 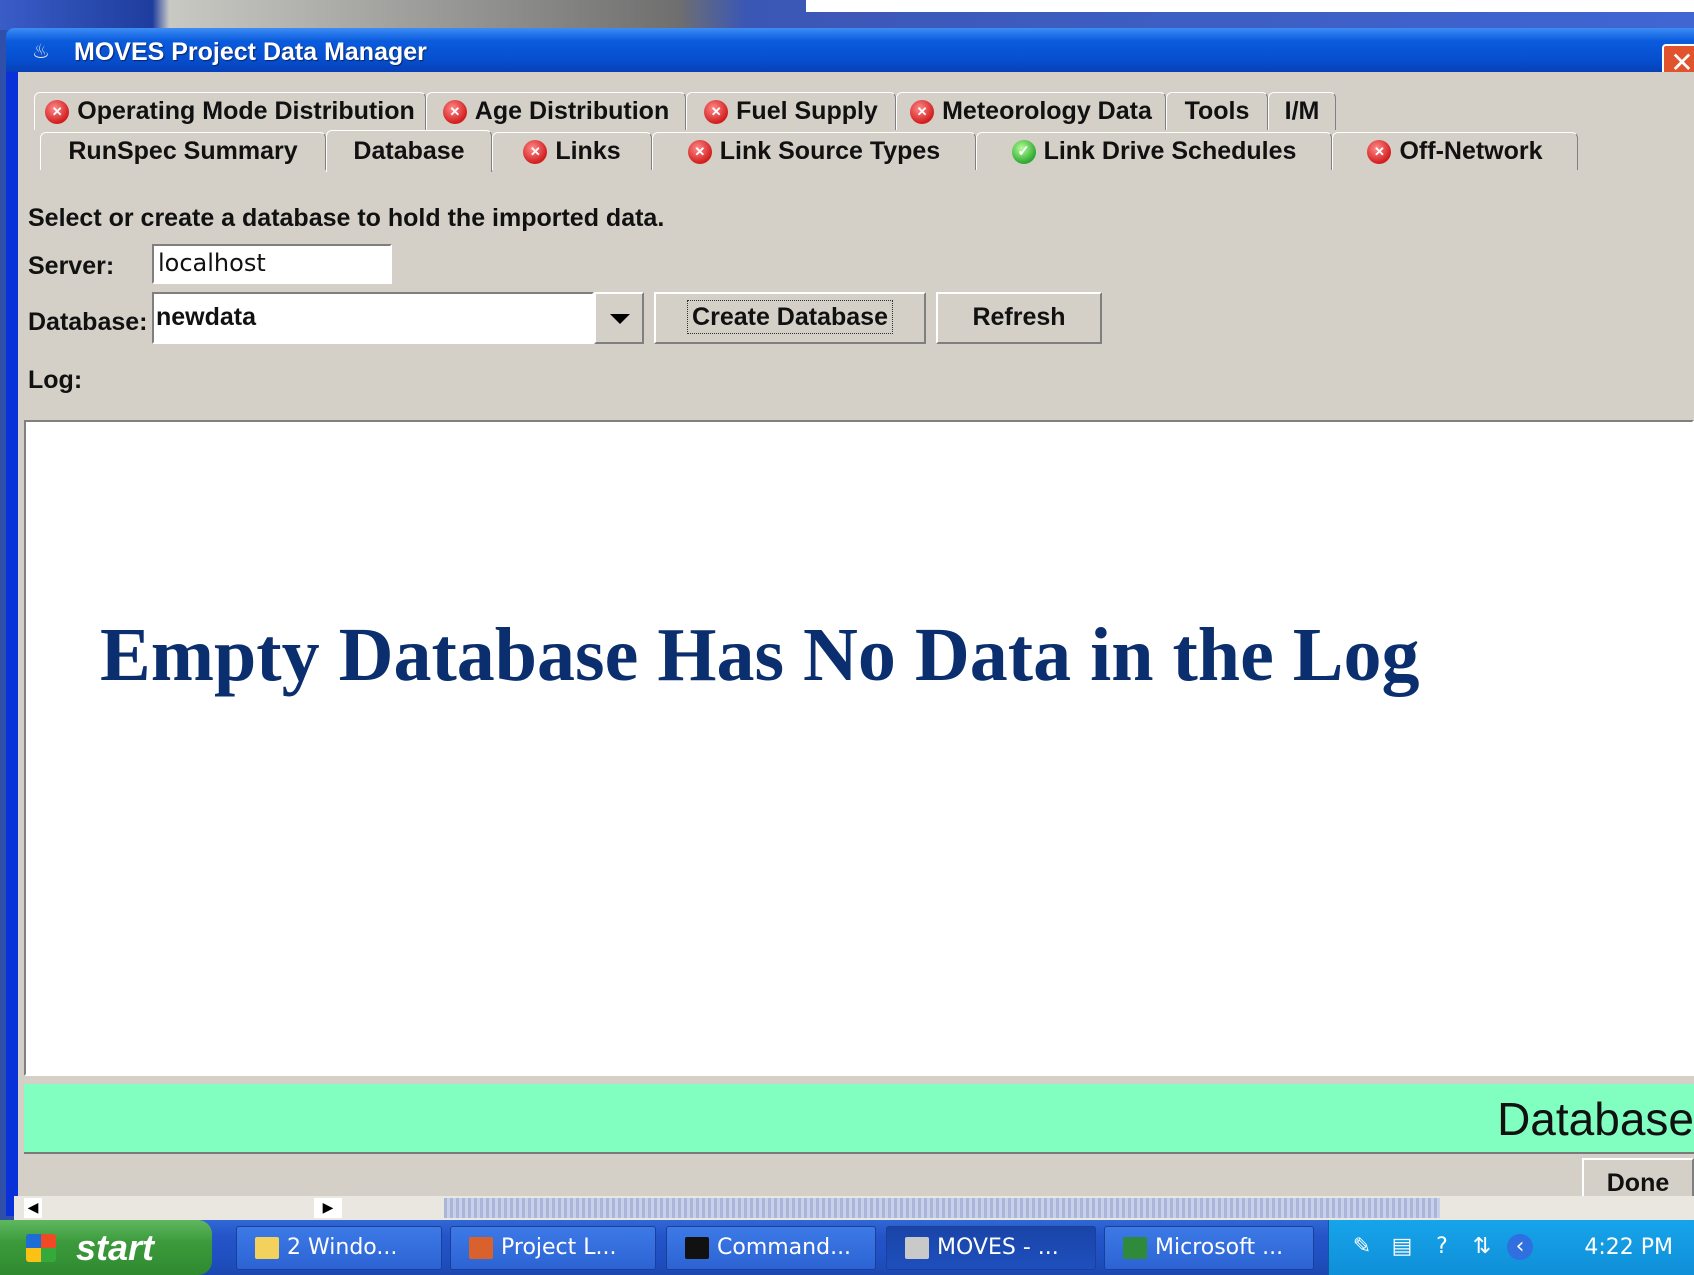 What do you see at coordinates (760, 655) in the screenshot?
I see `overlay-caption: Empty Database Has No Data in the Log` at bounding box center [760, 655].